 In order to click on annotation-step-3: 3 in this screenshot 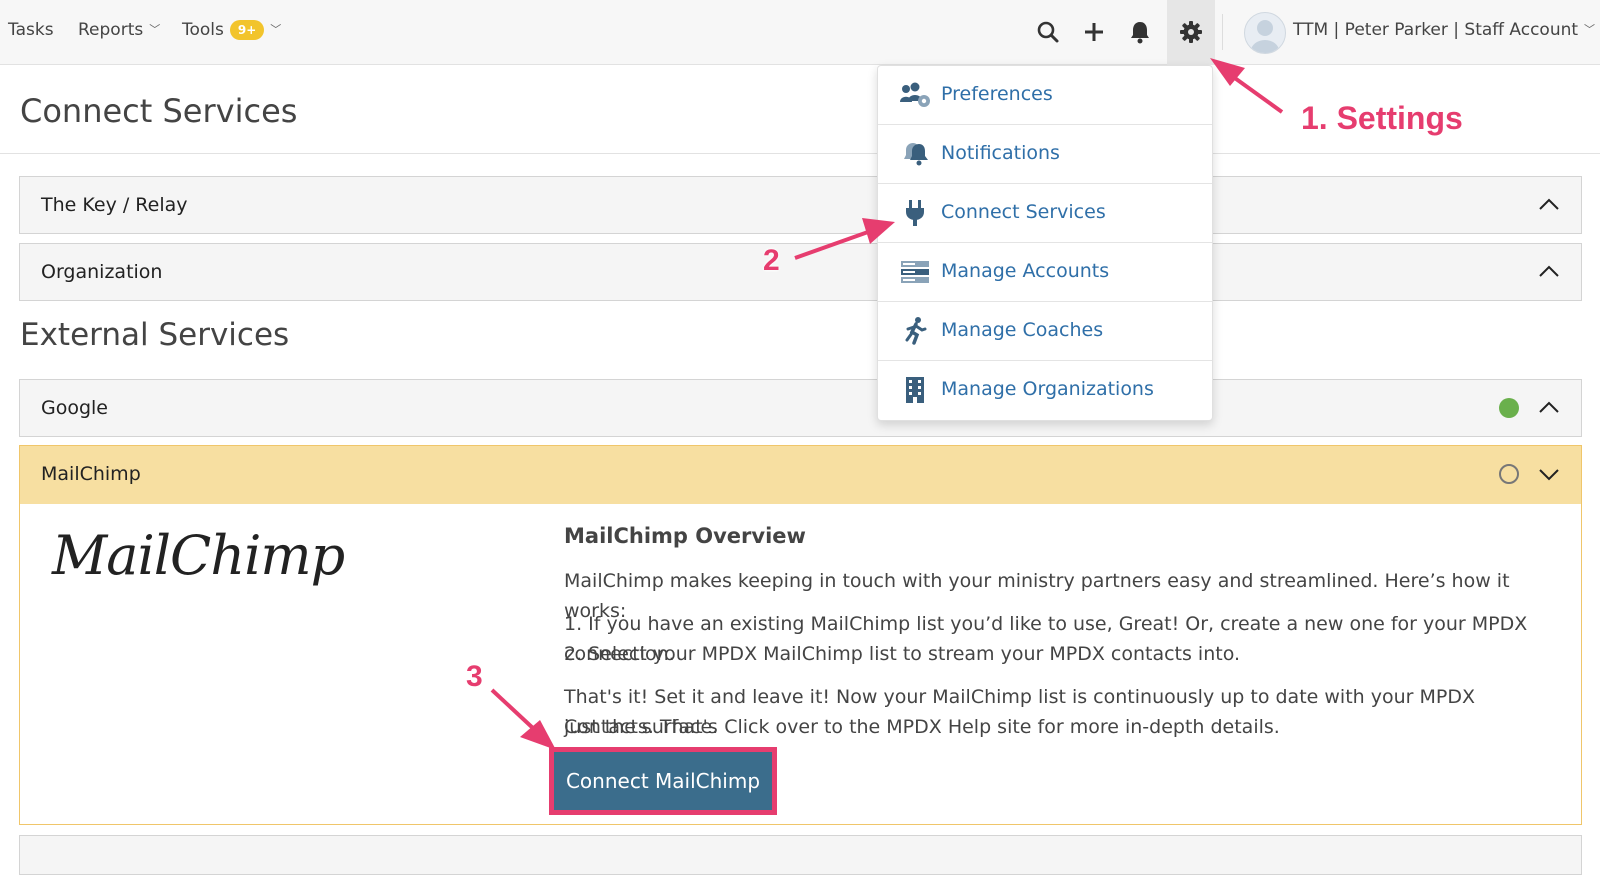, I will do `click(474, 676)`.